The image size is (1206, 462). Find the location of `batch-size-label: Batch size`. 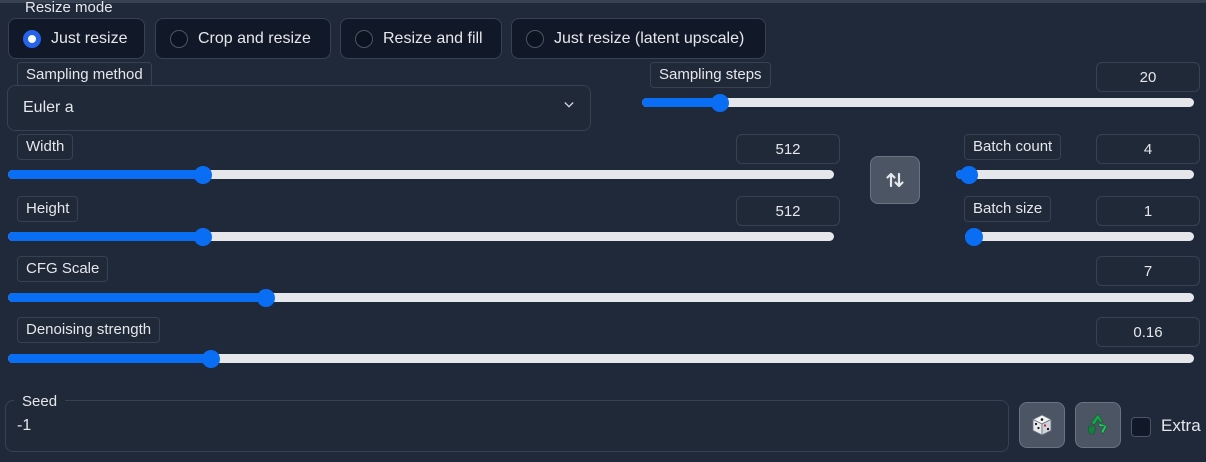

batch-size-label: Batch size is located at coordinates (1008, 209).